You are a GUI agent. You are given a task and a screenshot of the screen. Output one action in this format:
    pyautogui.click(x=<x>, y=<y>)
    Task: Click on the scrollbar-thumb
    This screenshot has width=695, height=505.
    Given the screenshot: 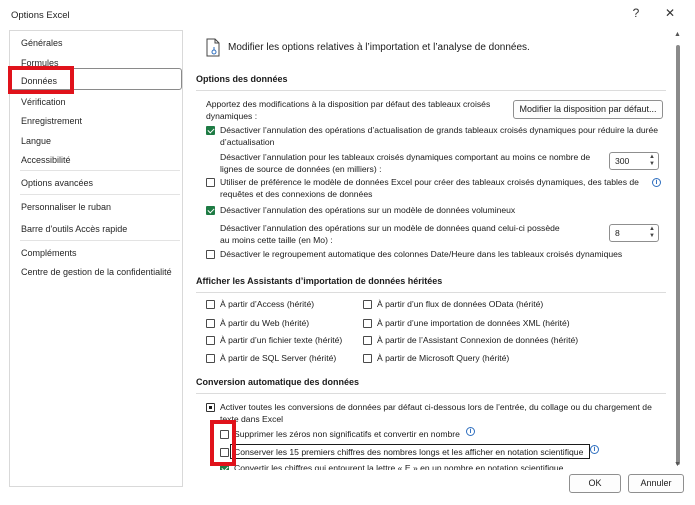 What is the action you would take?
    pyautogui.click(x=678, y=255)
    